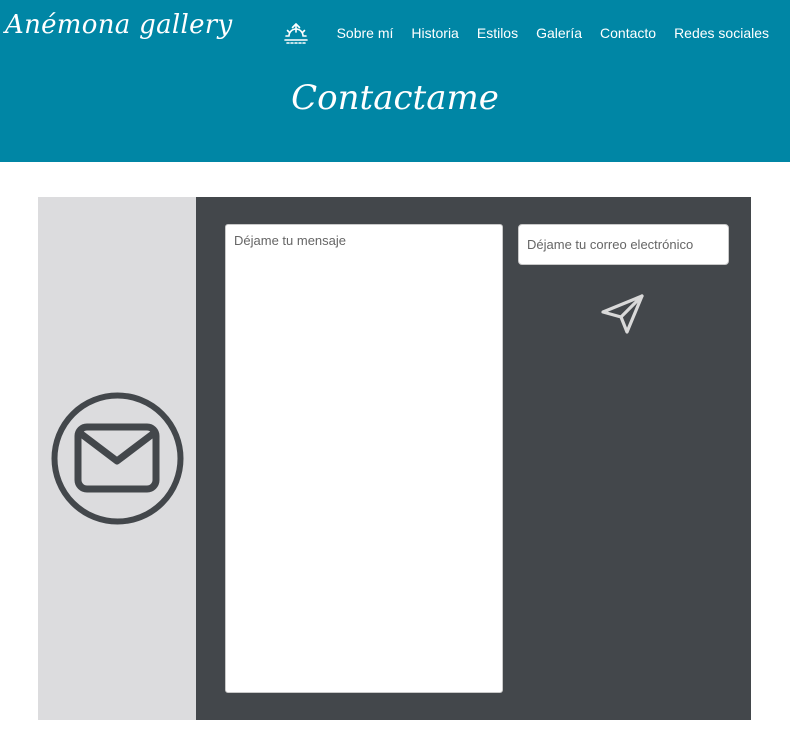  I want to click on sunrise-icon, so click(295, 33).